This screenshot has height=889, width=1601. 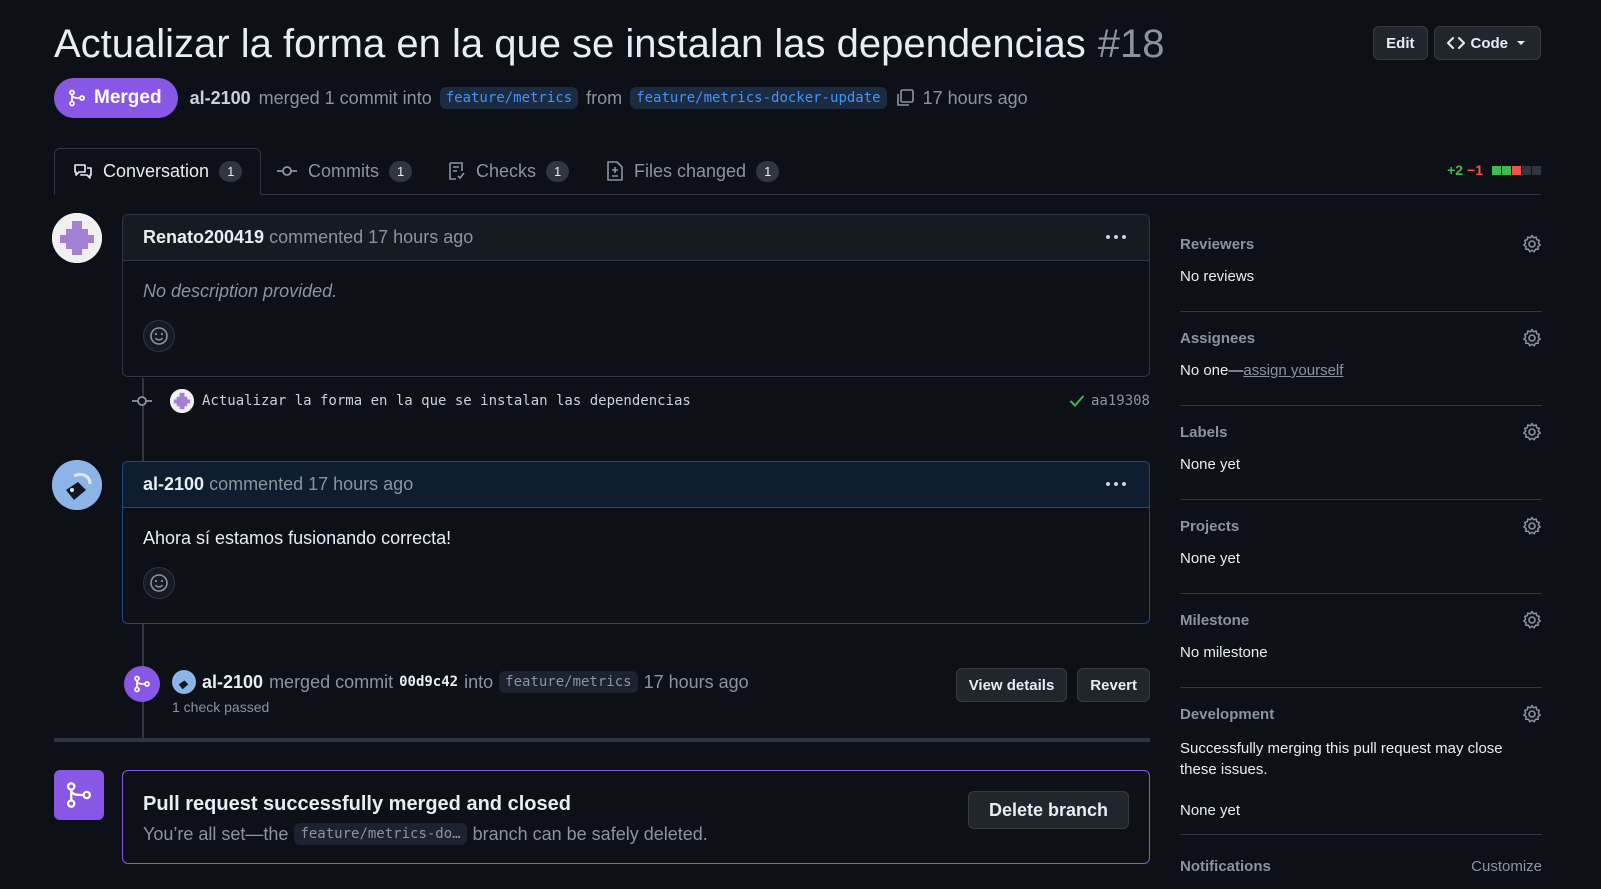 I want to click on checks-passed-text: 1 check passed, so click(x=220, y=707).